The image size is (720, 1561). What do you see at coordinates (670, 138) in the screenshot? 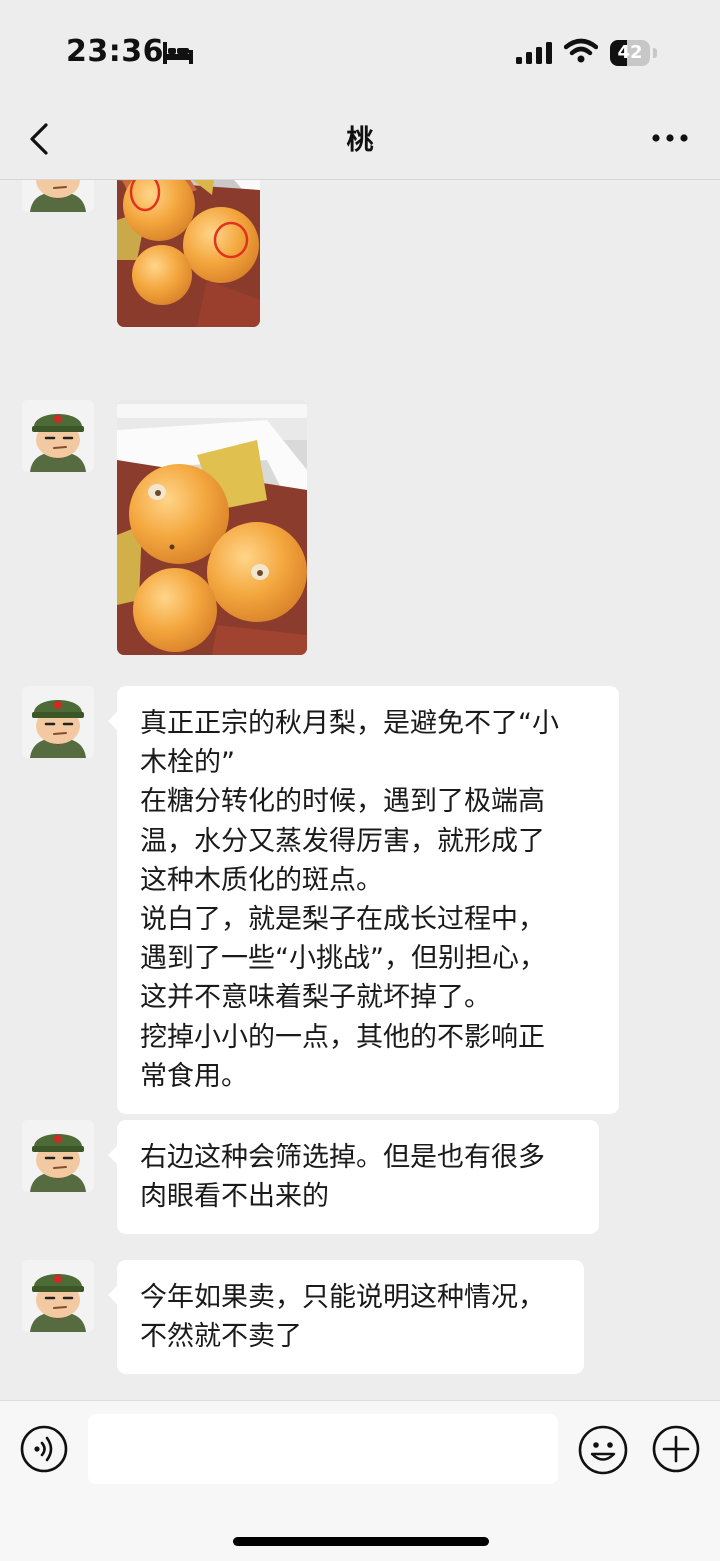
I see `more-options-icon` at bounding box center [670, 138].